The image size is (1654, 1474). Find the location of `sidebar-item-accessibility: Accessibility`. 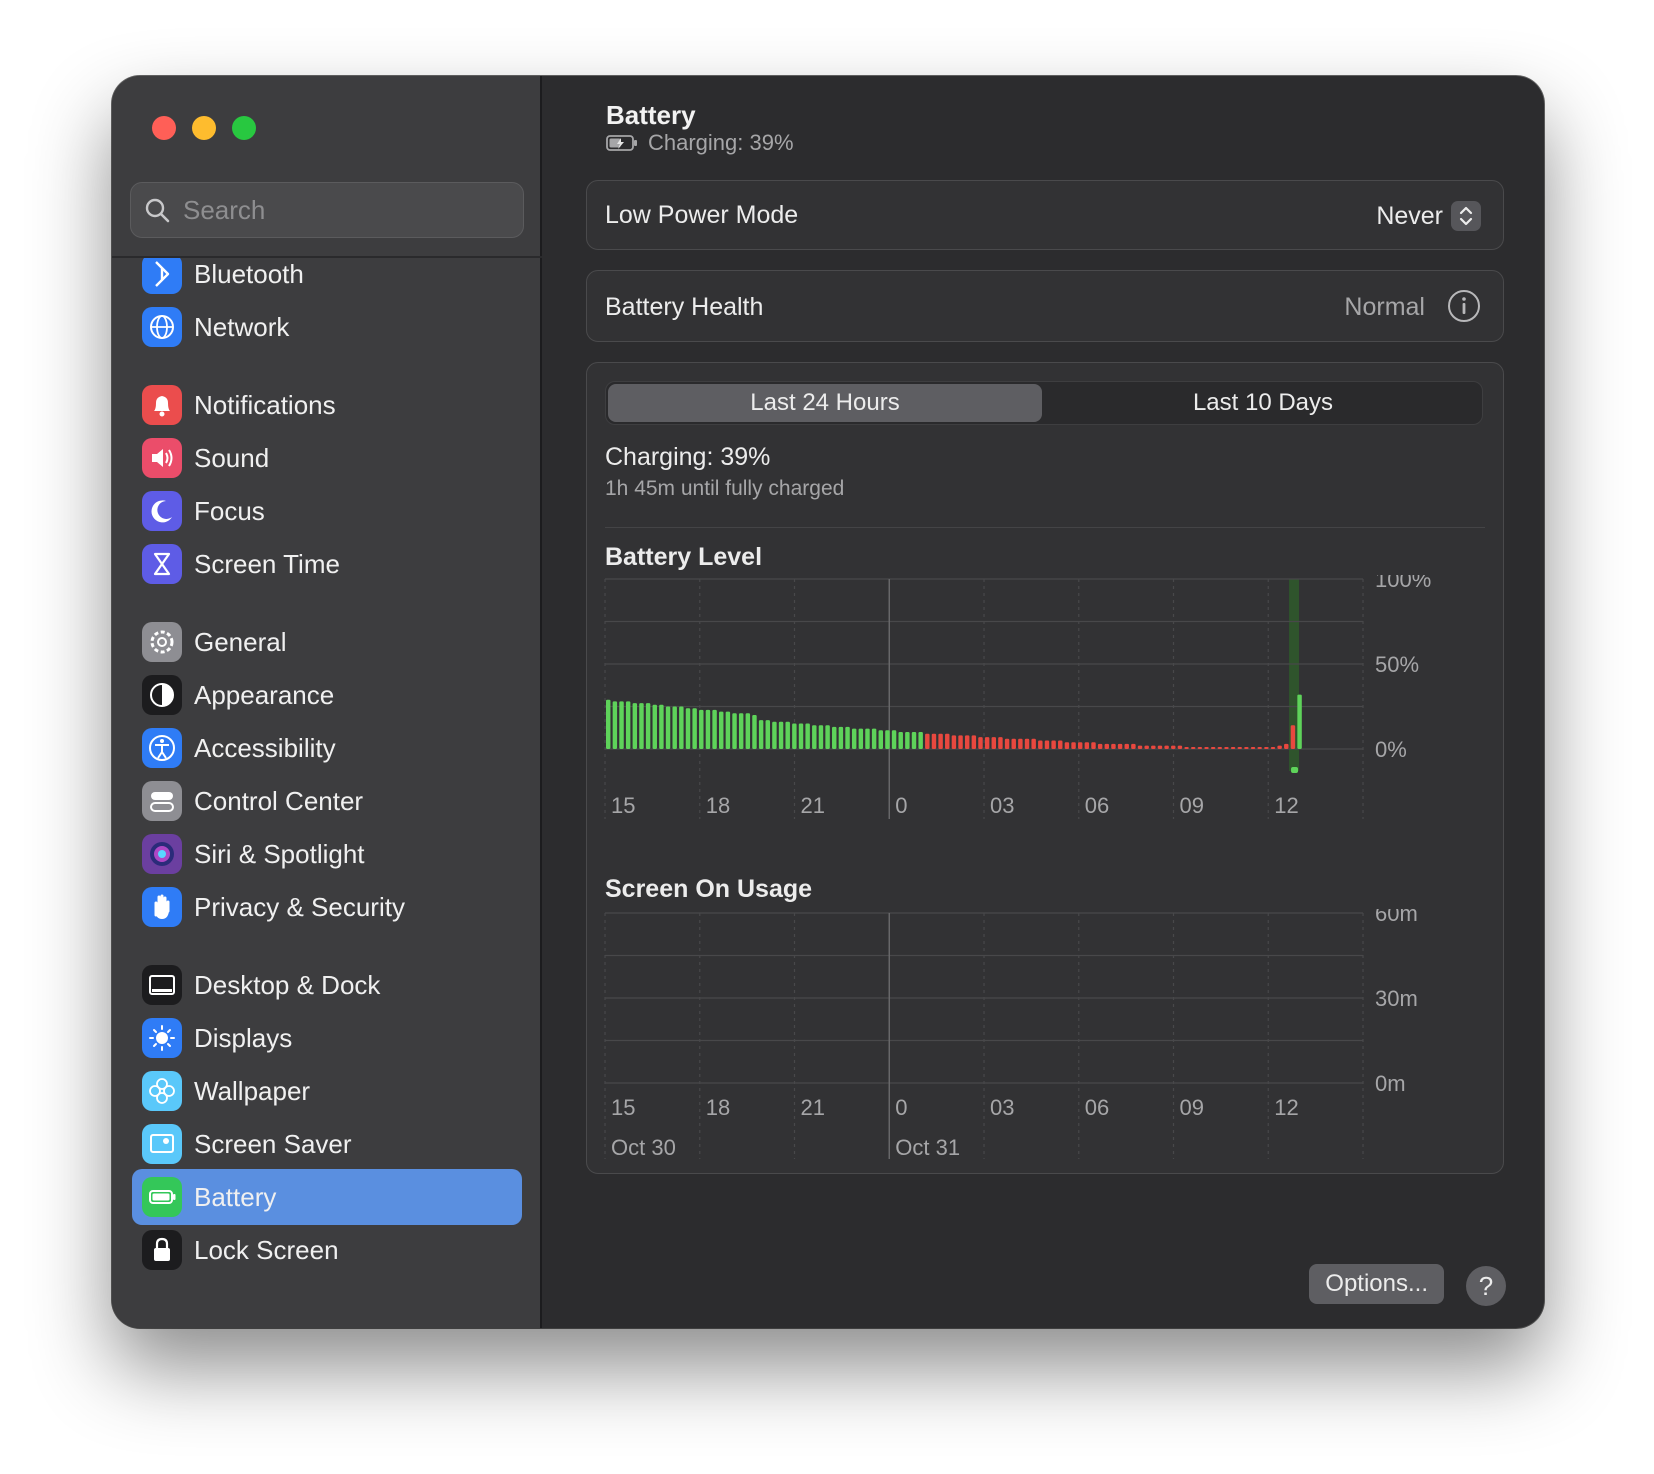

sidebar-item-accessibility: Accessibility is located at coordinates (327, 748).